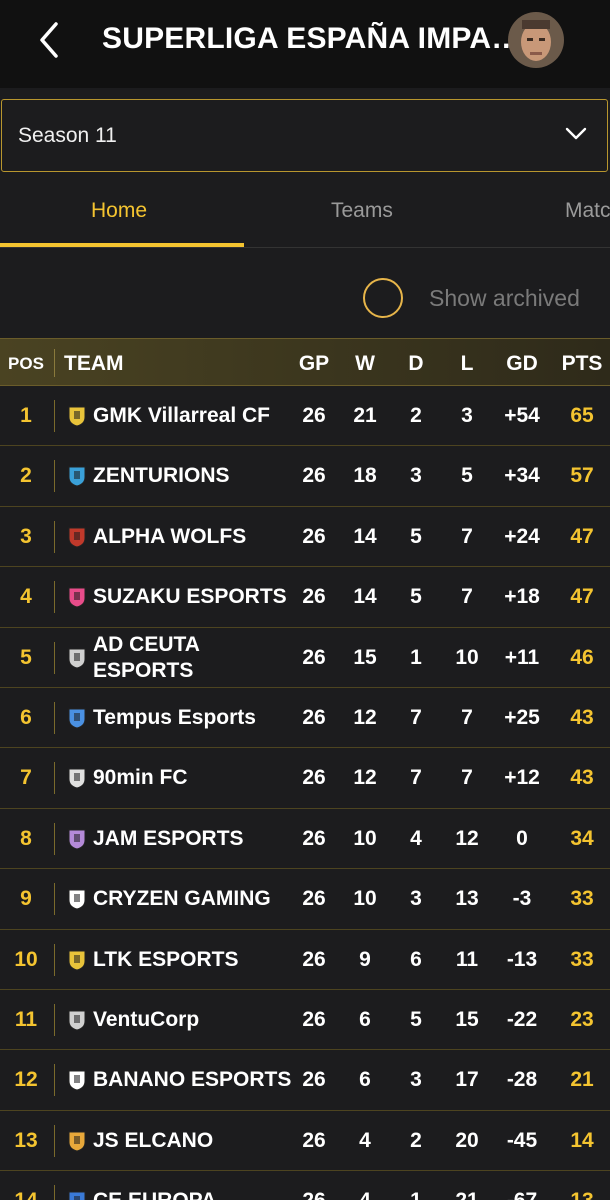 This screenshot has height=1200, width=610. Describe the element at coordinates (467, 1080) in the screenshot. I see `losses-cell: 17` at that location.